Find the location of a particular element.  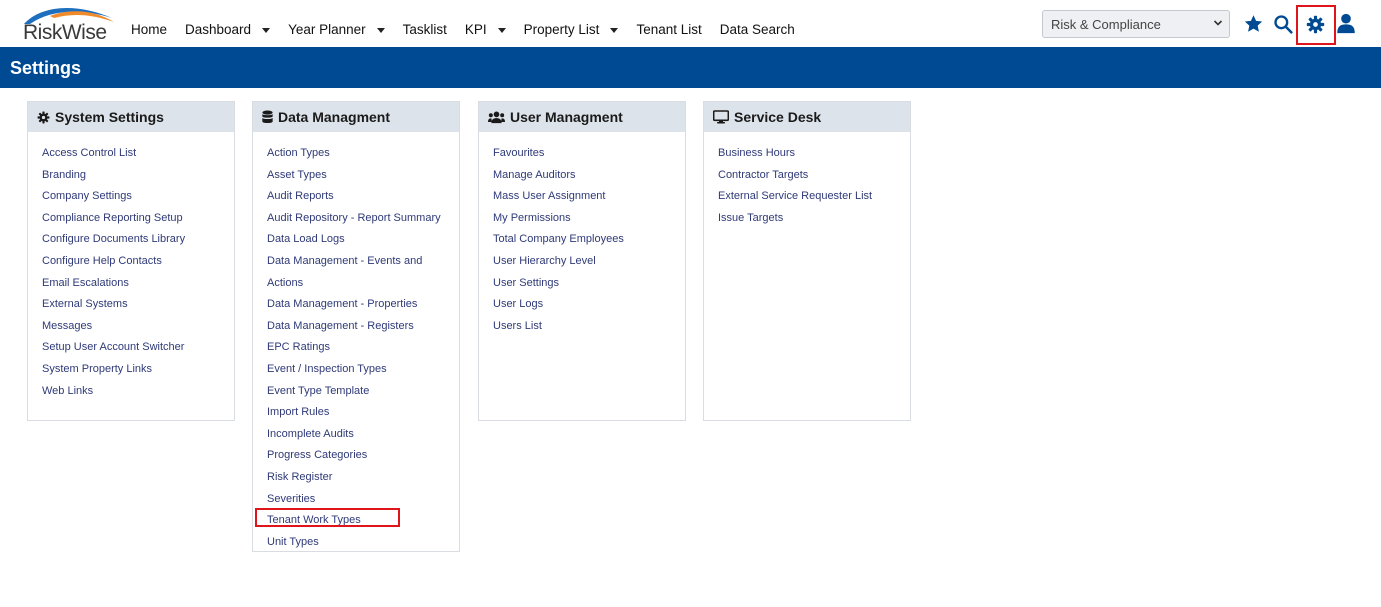

link-compliance-reporting-setup: Compliance Reporting Setup is located at coordinates (138, 219).